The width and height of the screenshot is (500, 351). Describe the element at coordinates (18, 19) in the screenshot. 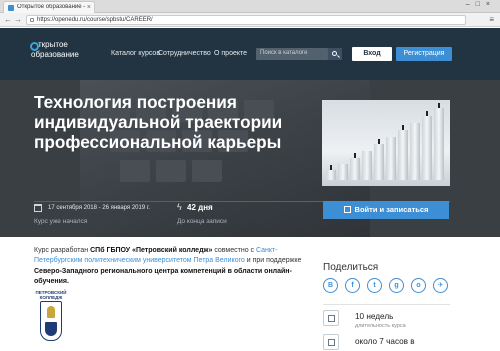

I see `forward-icon: →` at that location.